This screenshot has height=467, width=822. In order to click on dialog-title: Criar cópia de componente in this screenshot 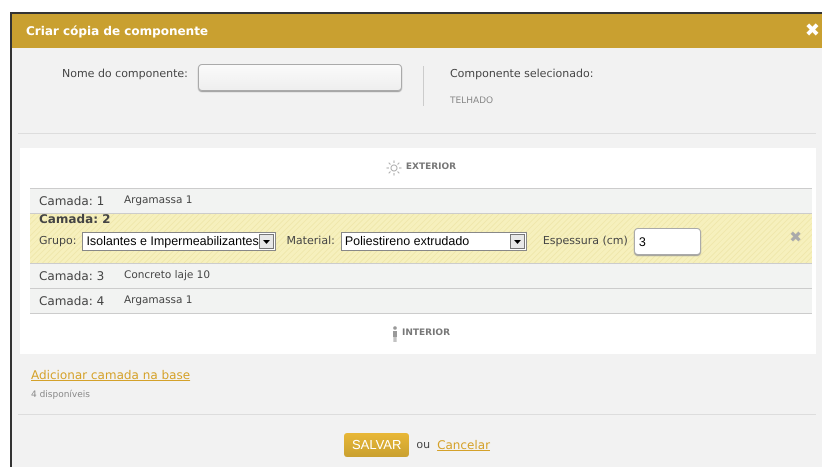, I will do `click(117, 31)`.